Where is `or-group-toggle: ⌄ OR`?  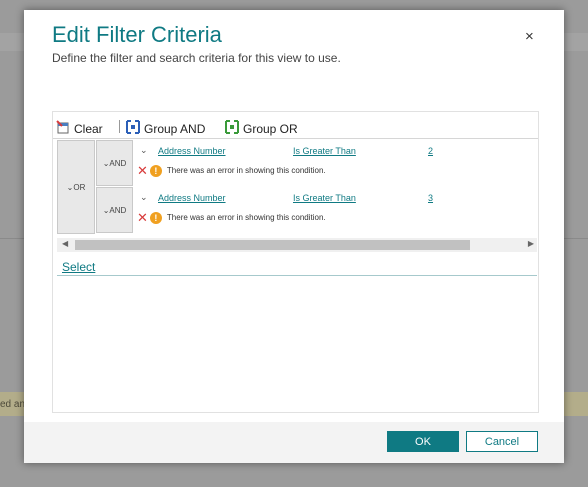
or-group-toggle: ⌄ OR is located at coordinates (76, 187).